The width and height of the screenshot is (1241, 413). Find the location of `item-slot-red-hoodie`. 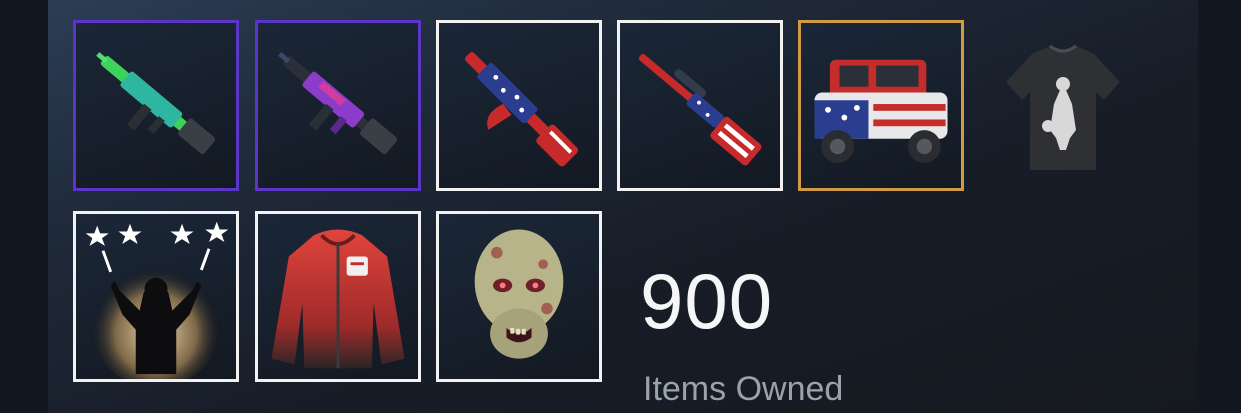

item-slot-red-hoodie is located at coordinates (338, 296).